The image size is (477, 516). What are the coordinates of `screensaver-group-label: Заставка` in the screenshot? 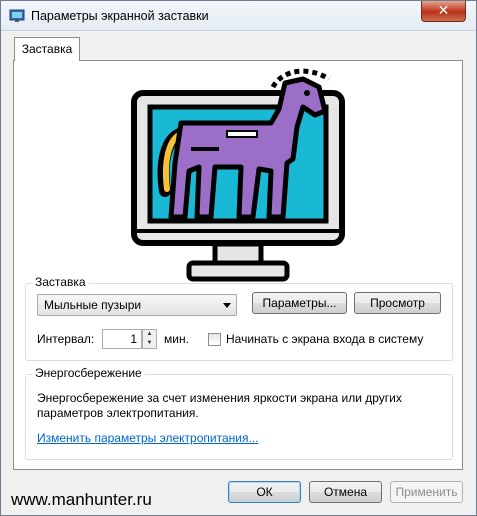 It's located at (60, 282).